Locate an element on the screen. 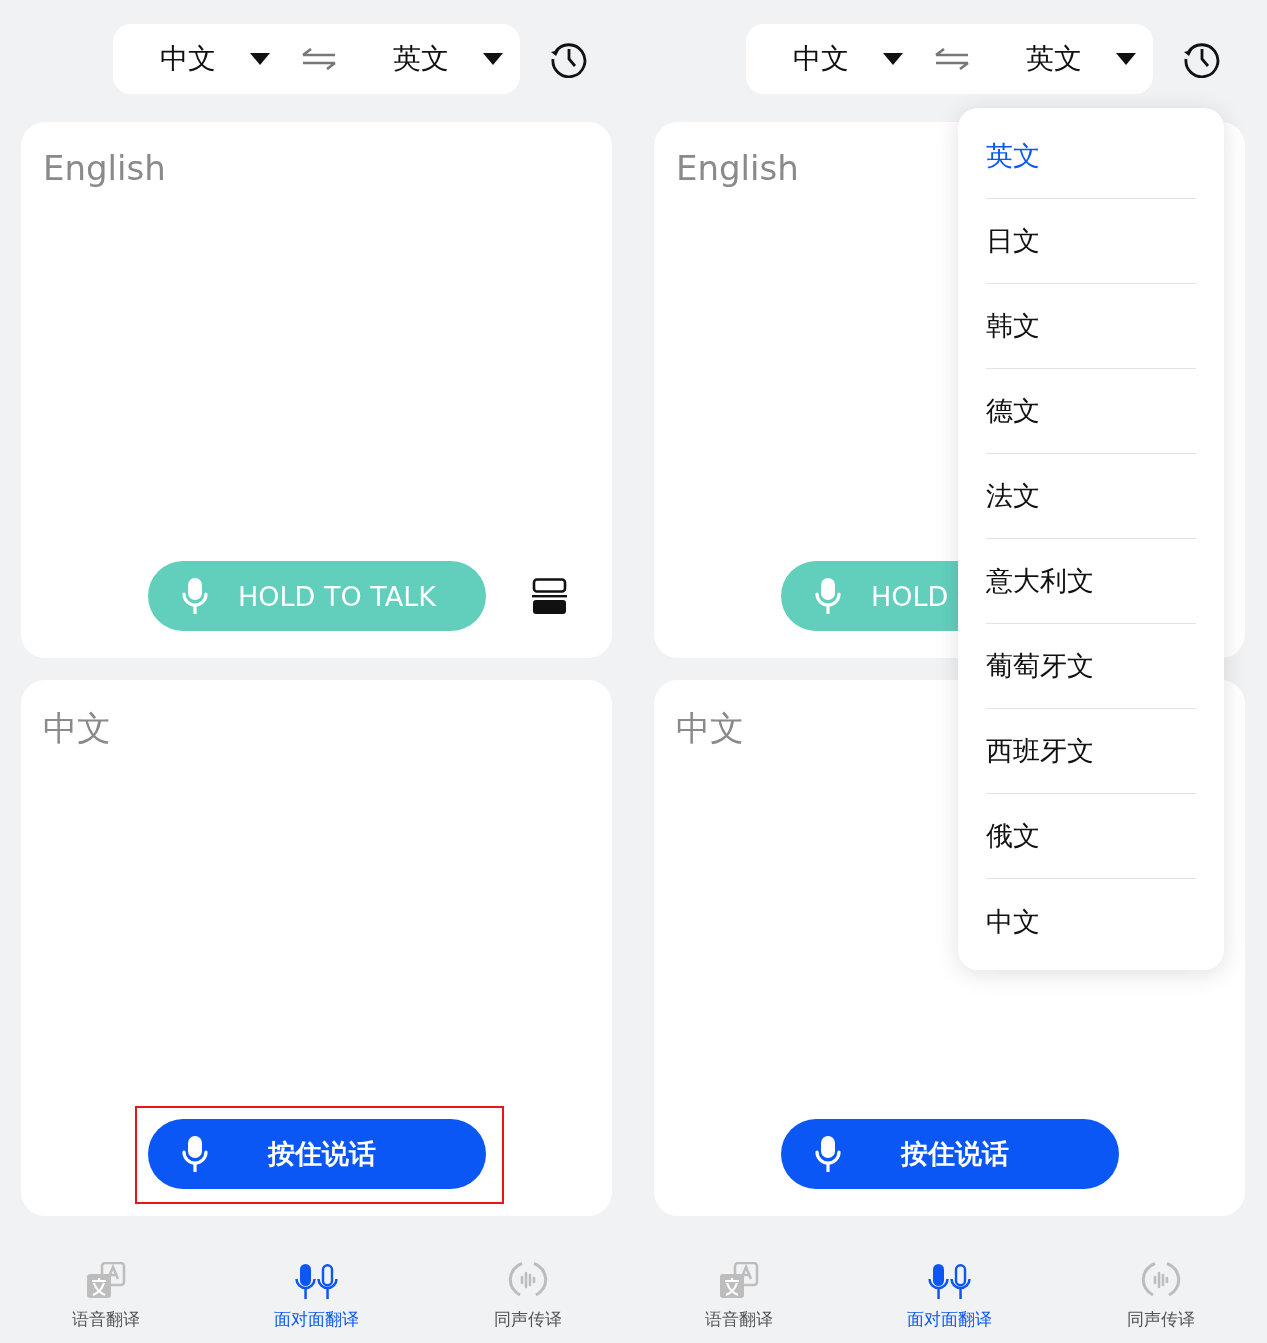 The width and height of the screenshot is (1267, 1343). language-option: 日文 is located at coordinates (1091, 241).